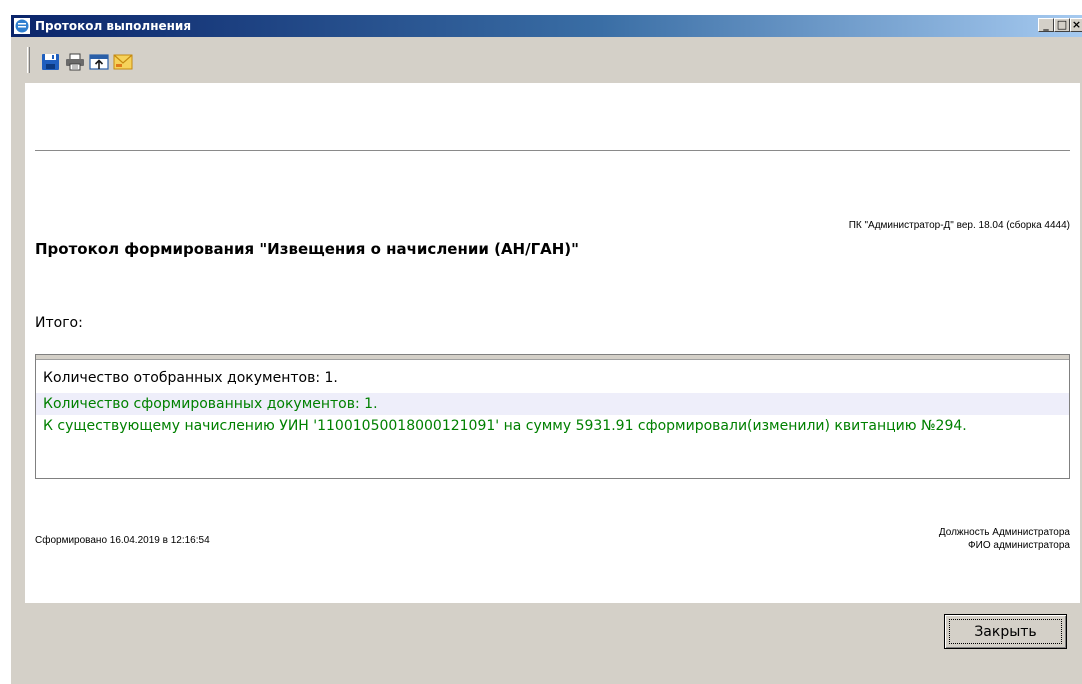  Describe the element at coordinates (59, 323) in the screenshot. I see `total-label: Итого:` at that location.